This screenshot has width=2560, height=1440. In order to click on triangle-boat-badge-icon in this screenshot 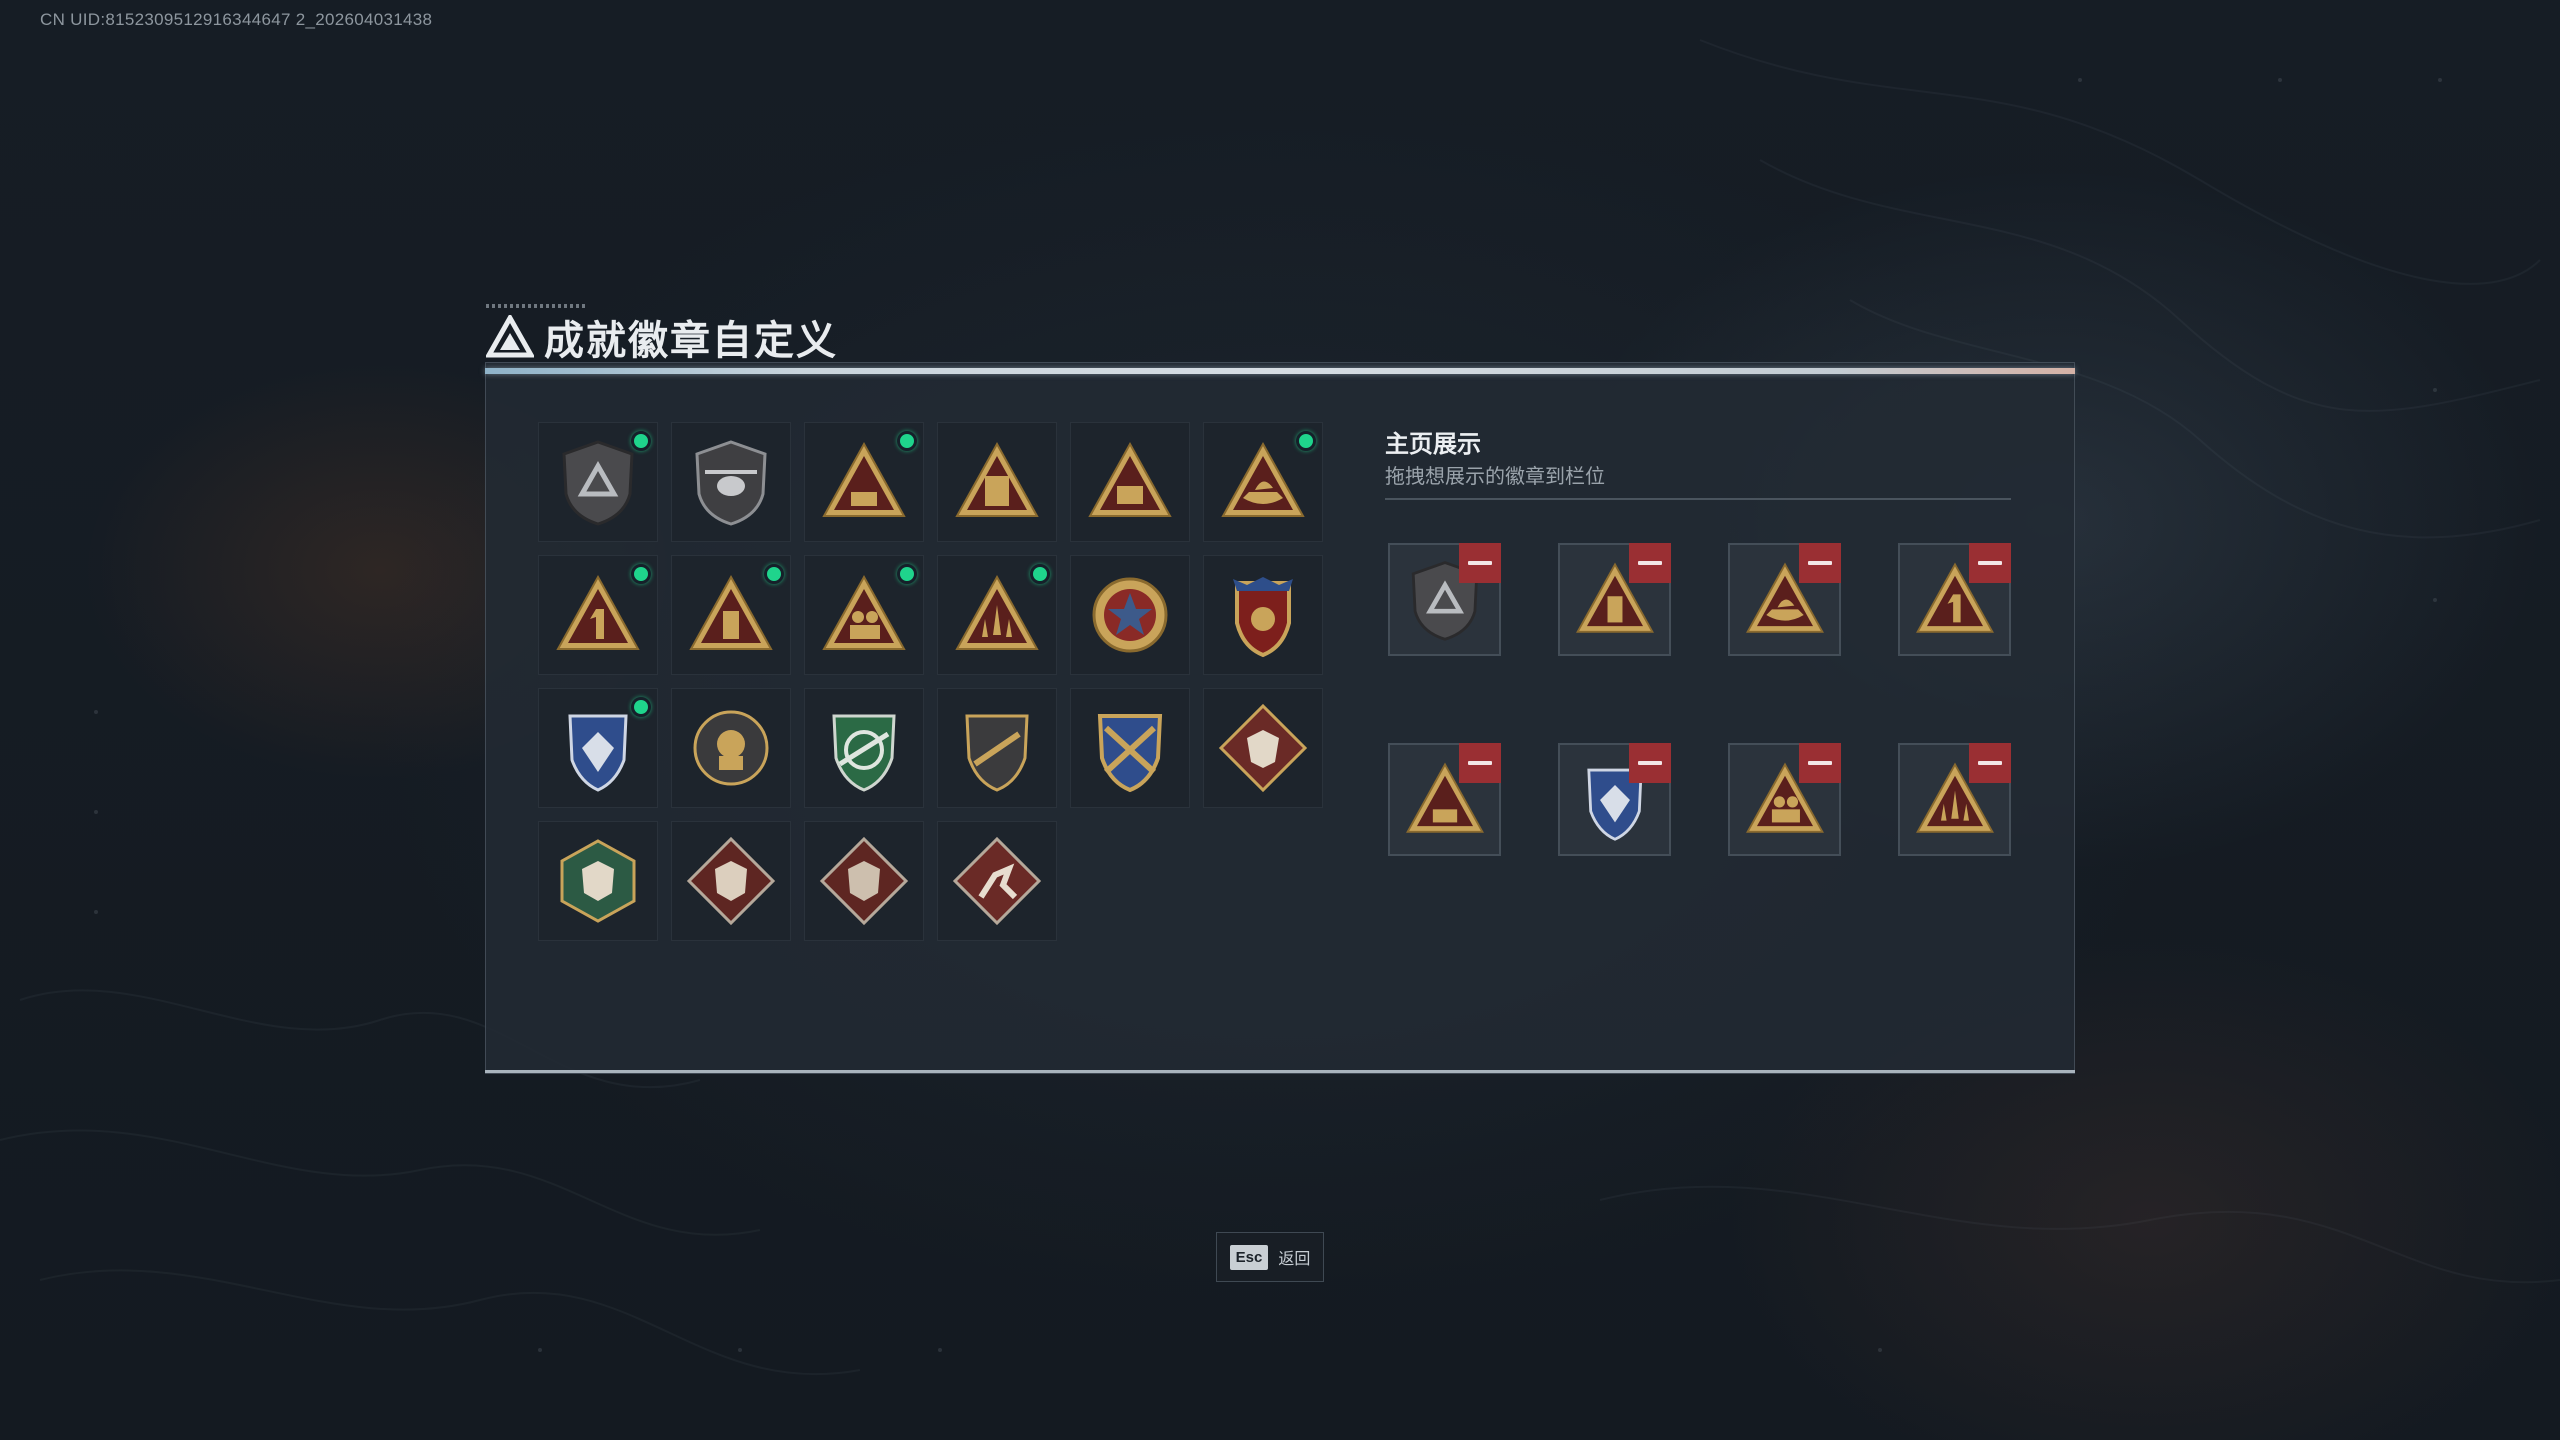, I will do `click(1263, 479)`.